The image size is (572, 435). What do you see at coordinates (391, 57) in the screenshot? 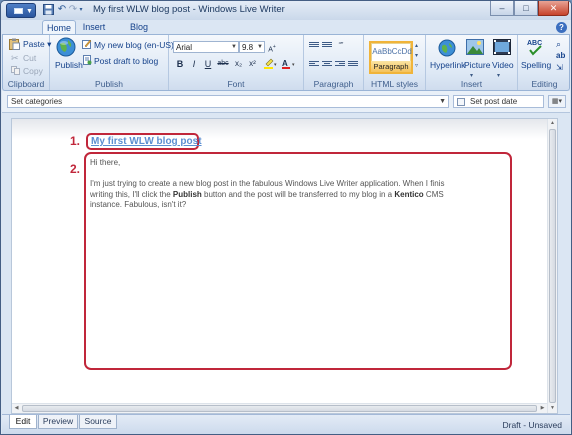
I see `style-gallery: AaBbCcDd Paragraph` at bounding box center [391, 57].